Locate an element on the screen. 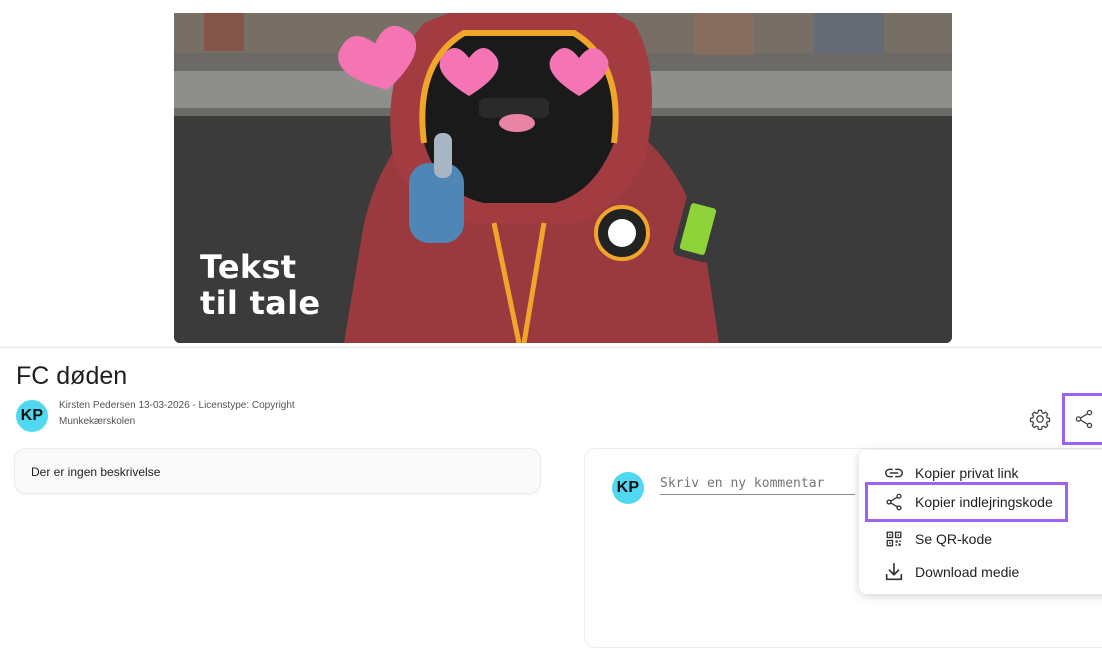  gear-icon is located at coordinates (1040, 419).